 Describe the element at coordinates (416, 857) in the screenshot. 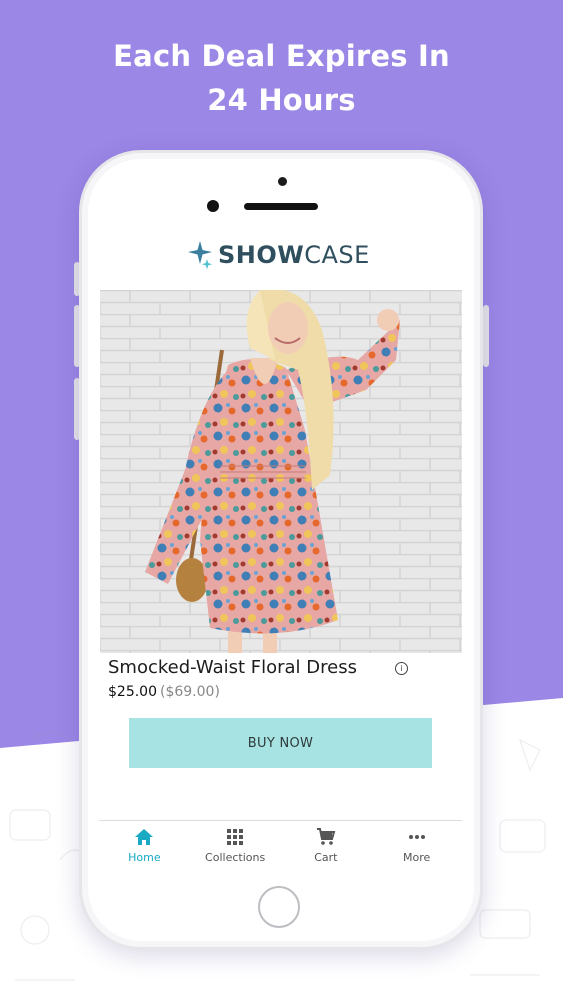

I see `tab-more-label: More` at that location.